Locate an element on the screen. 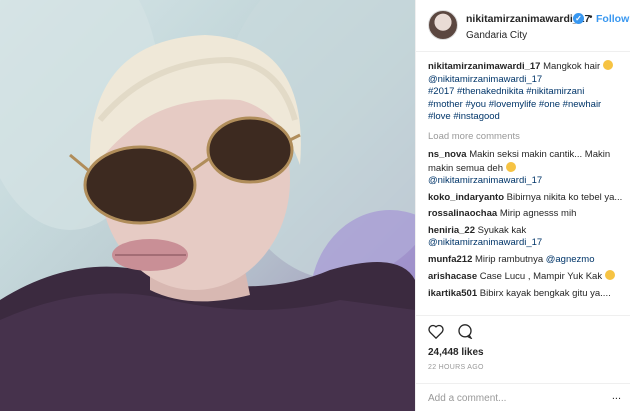 This screenshot has height=412, width=630. comment-mention: @agnezmo is located at coordinates (570, 259).